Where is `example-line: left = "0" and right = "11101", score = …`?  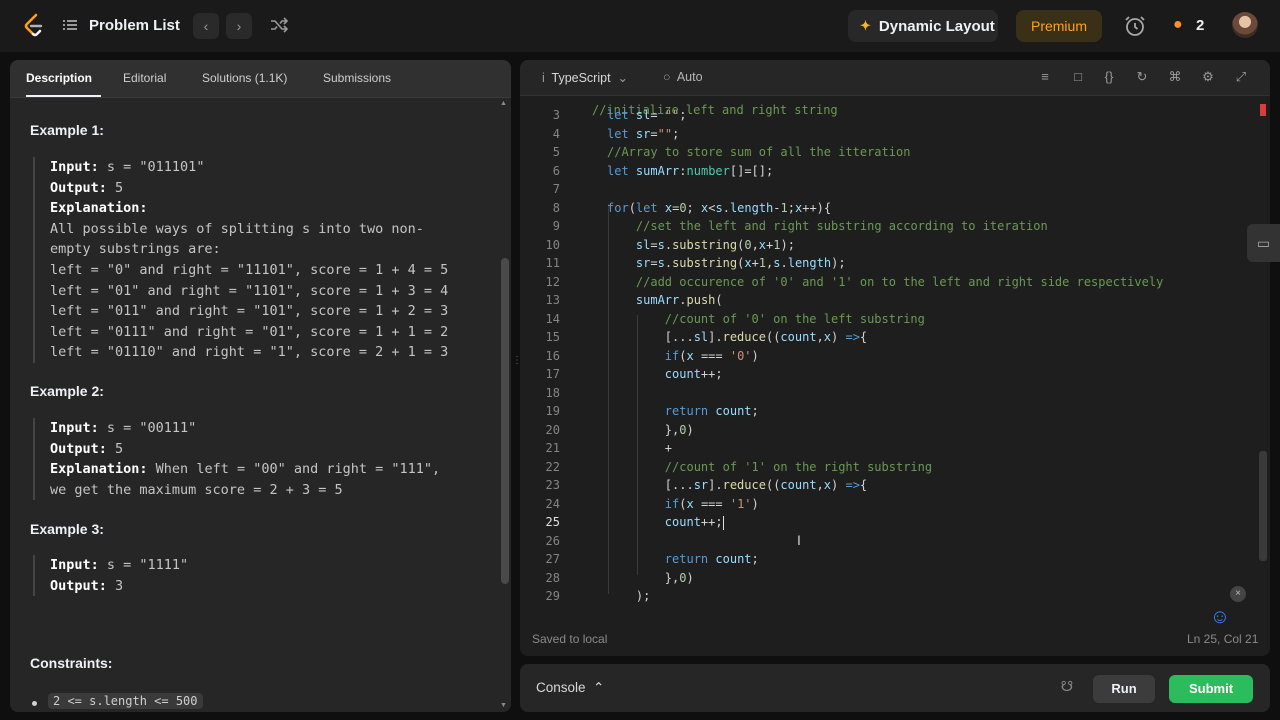
example-line: left = "0" and right = "11101", score = … is located at coordinates (249, 270).